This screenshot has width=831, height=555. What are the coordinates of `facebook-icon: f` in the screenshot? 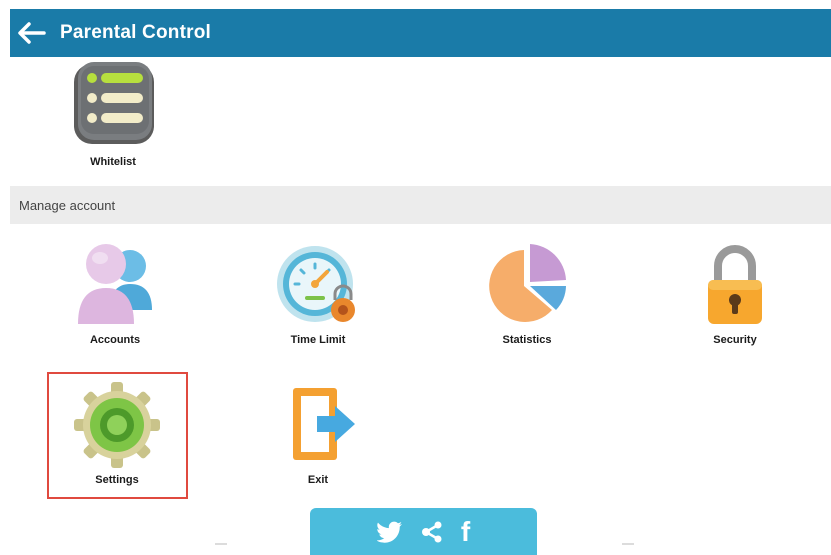 It's located at (465, 531).